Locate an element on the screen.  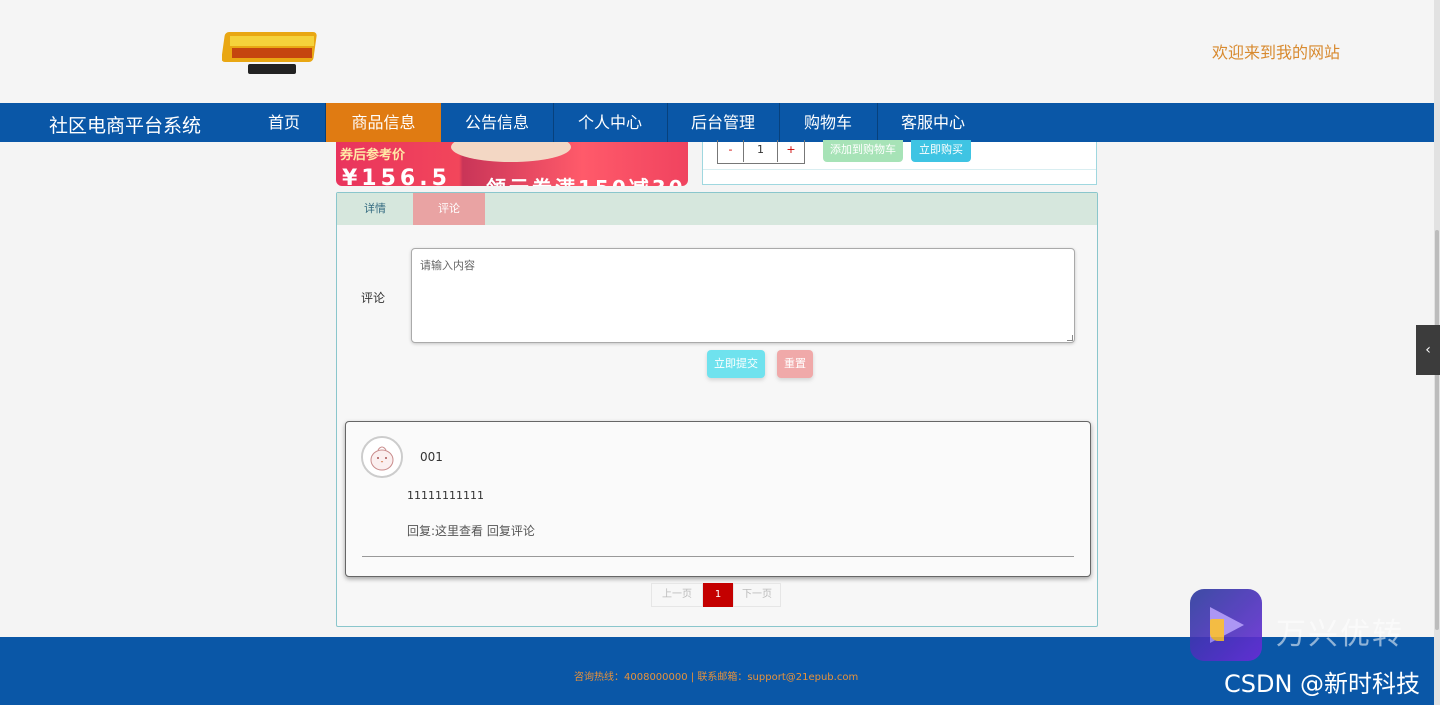
comment-username: 001 is located at coordinates (431, 457).